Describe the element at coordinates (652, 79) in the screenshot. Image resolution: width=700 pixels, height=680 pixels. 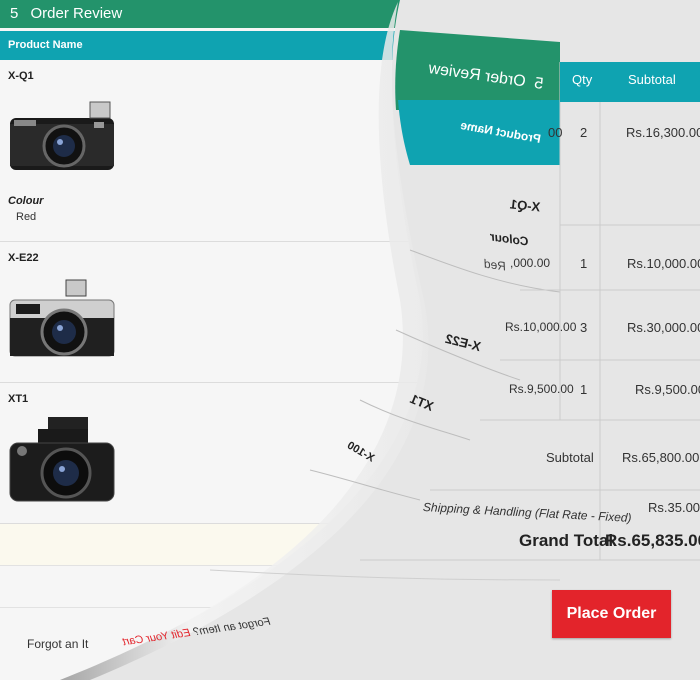
I see `subtotal-column-header: Subtotal` at that location.